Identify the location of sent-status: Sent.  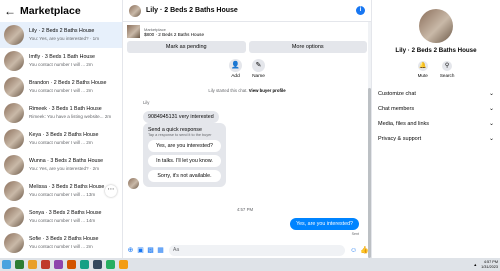
(355, 234).